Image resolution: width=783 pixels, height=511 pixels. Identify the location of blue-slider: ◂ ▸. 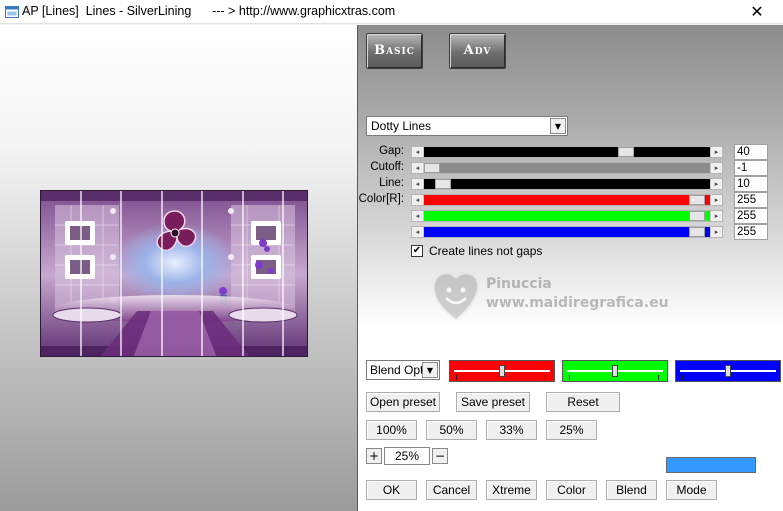
(567, 232).